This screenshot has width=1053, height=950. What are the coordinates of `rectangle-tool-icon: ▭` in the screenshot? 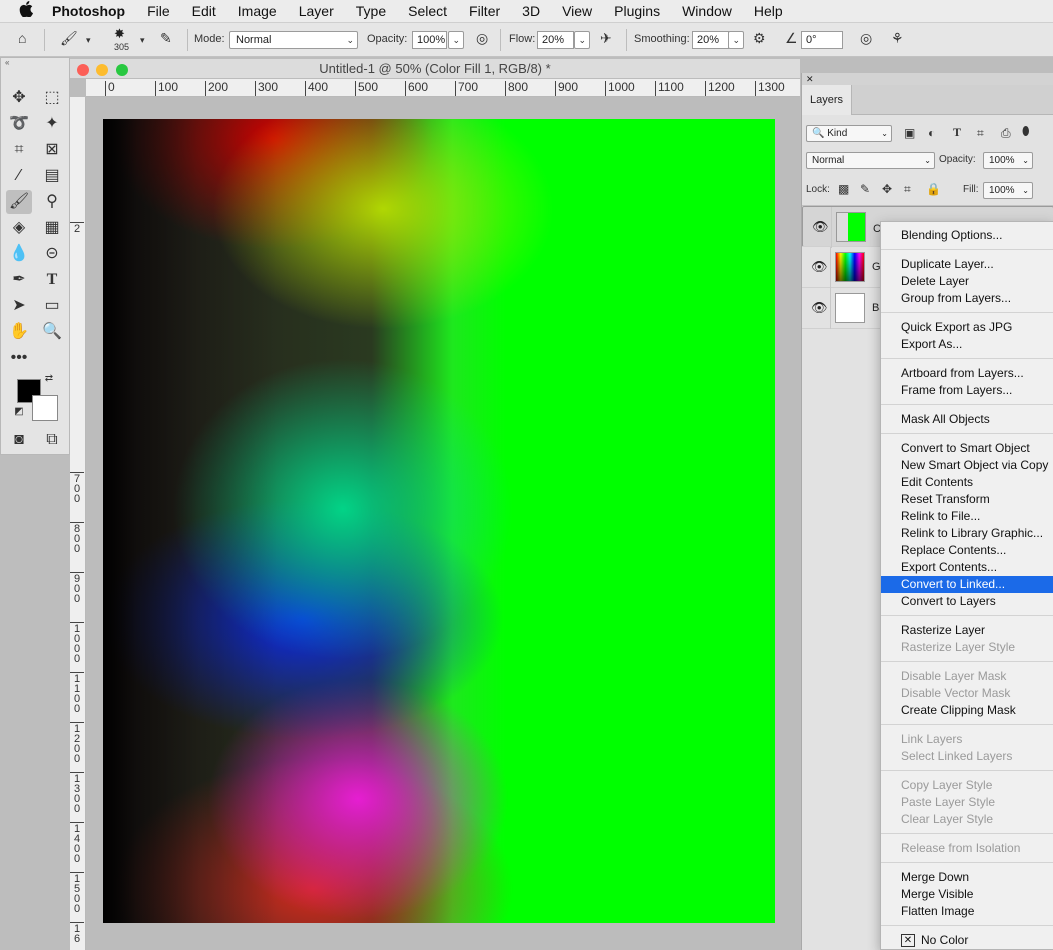 It's located at (52, 306).